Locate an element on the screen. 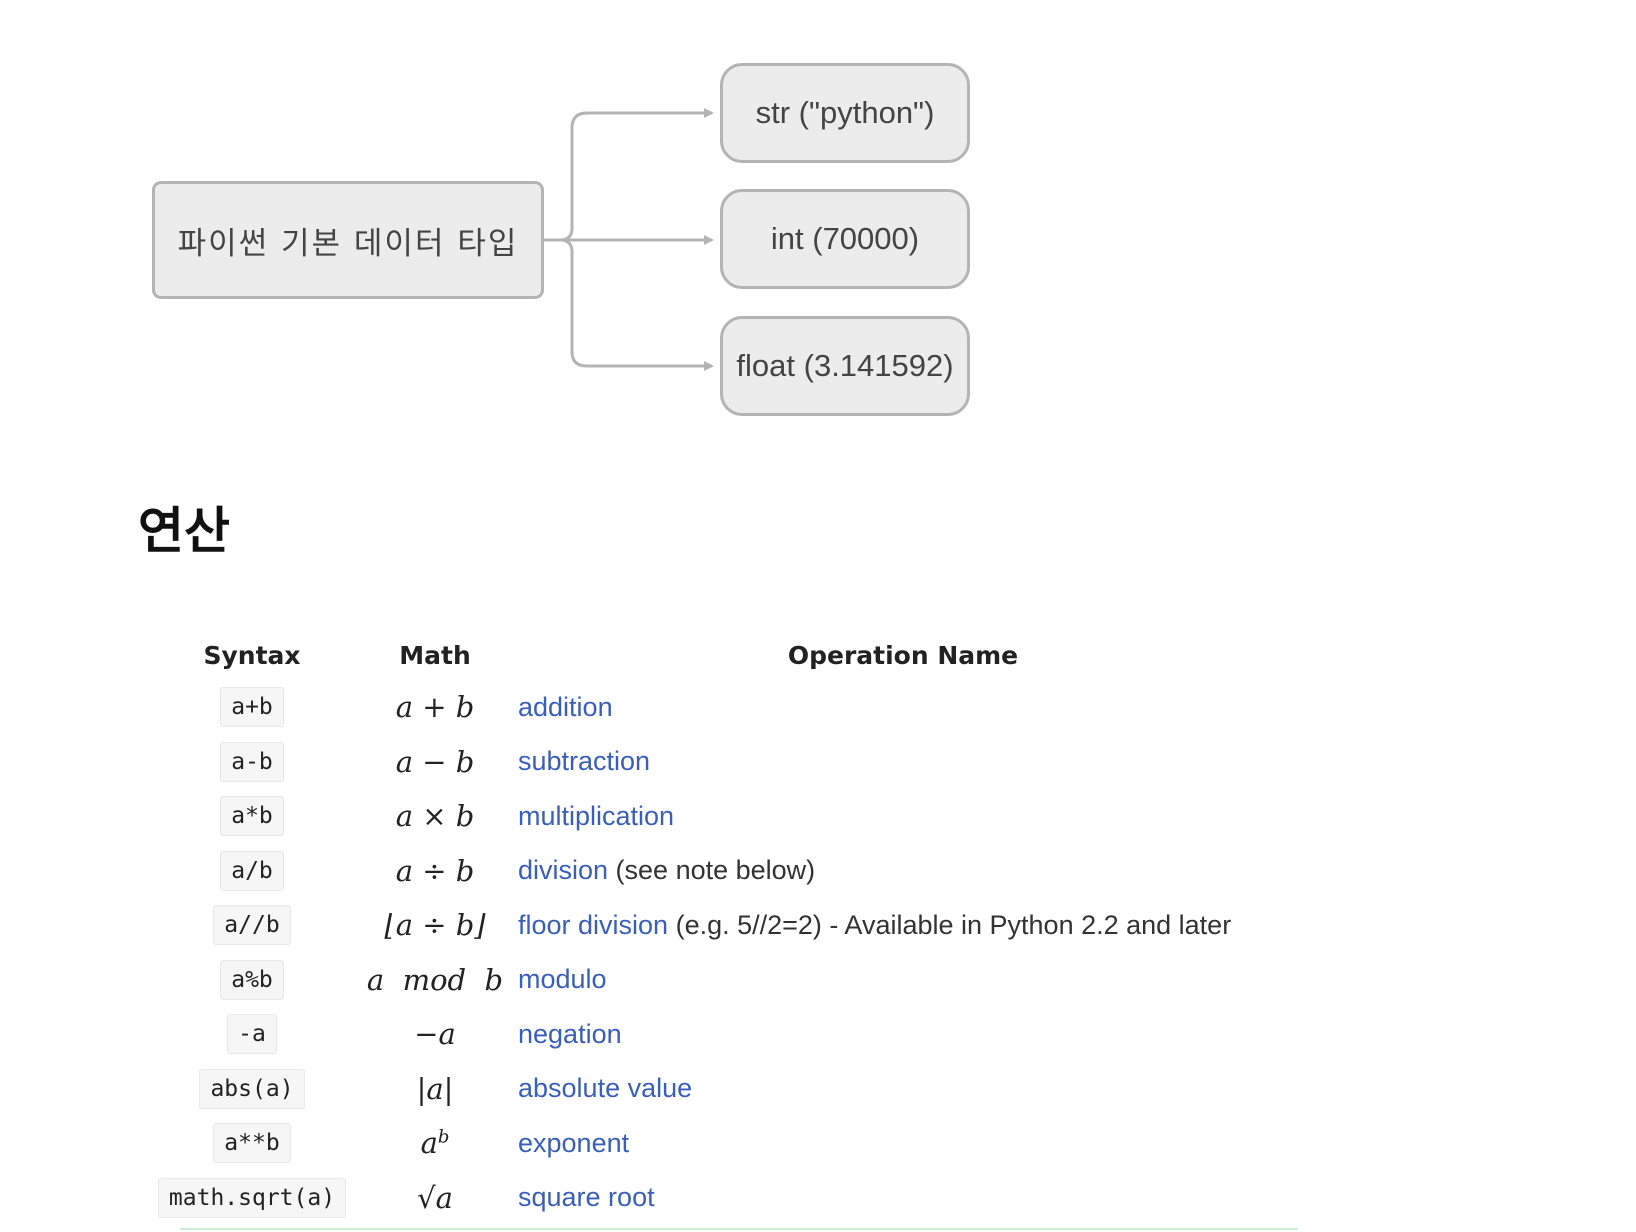 The image size is (1636, 1232). table-row: math.sqrt(a) √a square root is located at coordinates (716, 1198).